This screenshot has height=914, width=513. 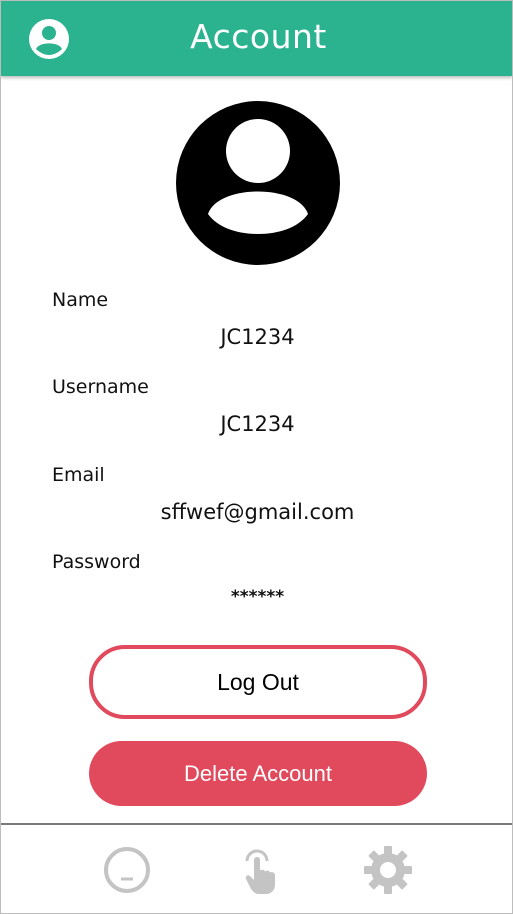 What do you see at coordinates (388, 870) in the screenshot?
I see `gear-icon` at bounding box center [388, 870].